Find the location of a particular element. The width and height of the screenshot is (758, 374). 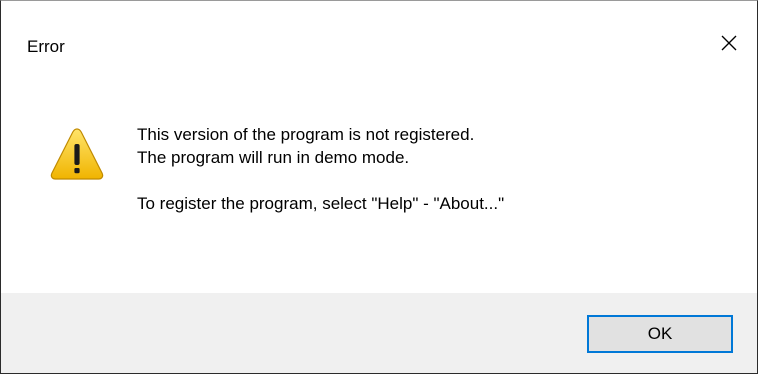

ok-button-label: OK is located at coordinates (660, 333).